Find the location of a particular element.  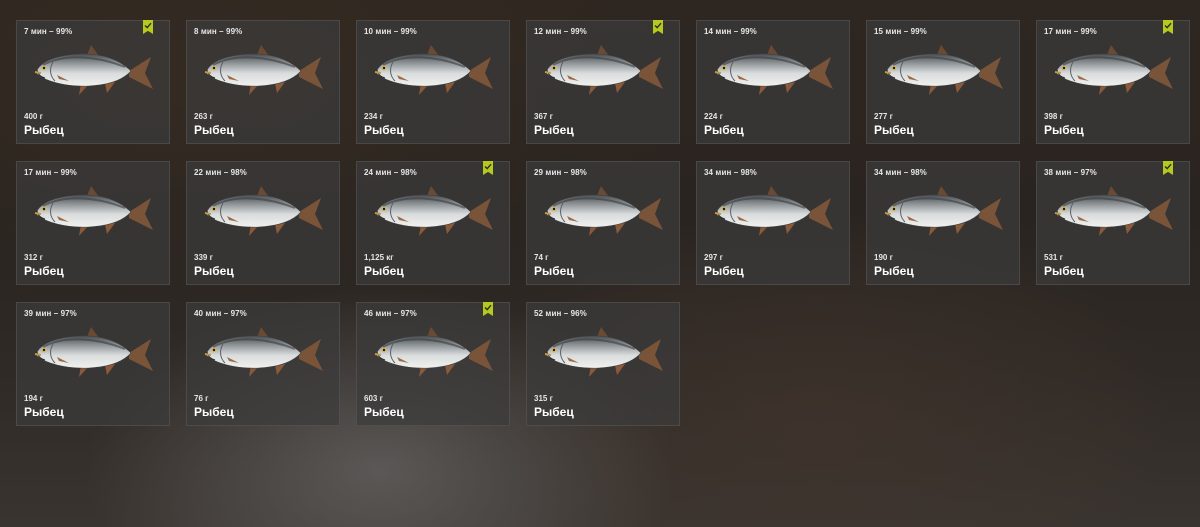

catch-card: 7 мин – 99% 400 г Рыбец is located at coordinates (93, 82).